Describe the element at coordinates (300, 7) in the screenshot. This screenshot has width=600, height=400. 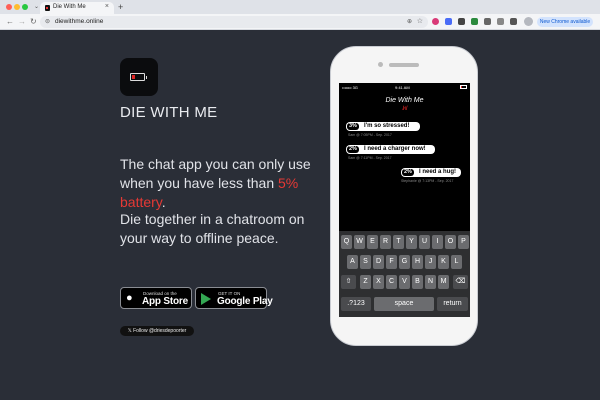
I see `browser-tab-bar: ⌄ Die With Me × +` at that location.